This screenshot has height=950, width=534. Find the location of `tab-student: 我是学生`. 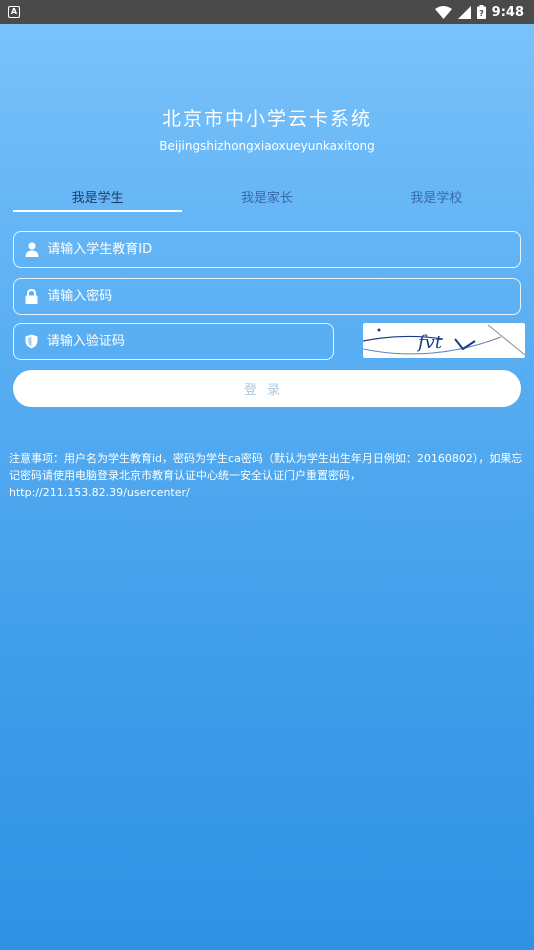

tab-student: 我是学生 is located at coordinates (98, 196).